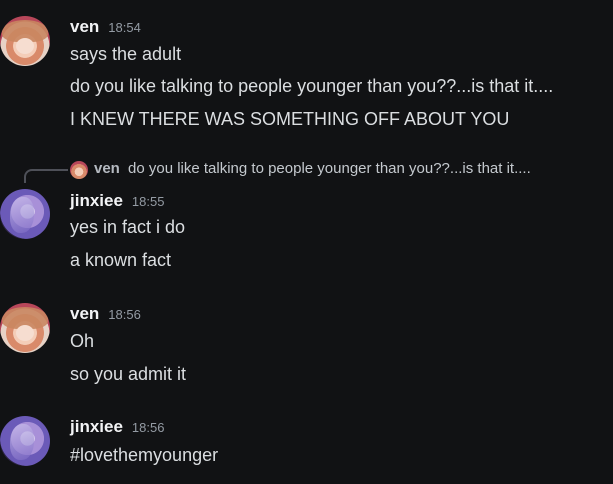 The width and height of the screenshot is (613, 484). Describe the element at coordinates (290, 119) in the screenshot. I see `message-text: I KNEW THERE WAS SOMETHING OFF ABOUT YOU` at that location.